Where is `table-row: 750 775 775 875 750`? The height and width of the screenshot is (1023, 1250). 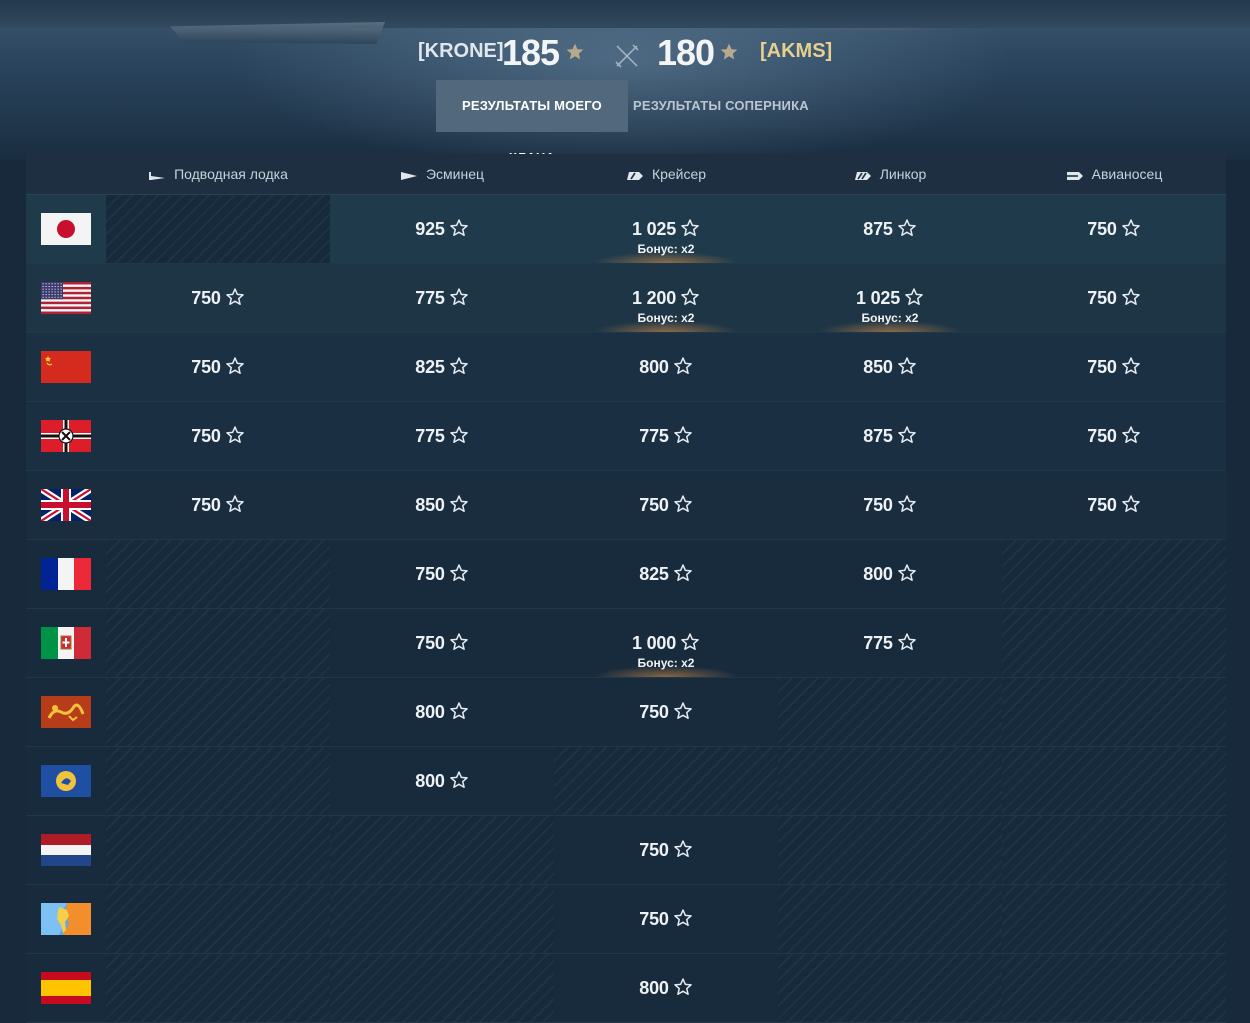 table-row: 750 775 775 875 750 is located at coordinates (626, 436).